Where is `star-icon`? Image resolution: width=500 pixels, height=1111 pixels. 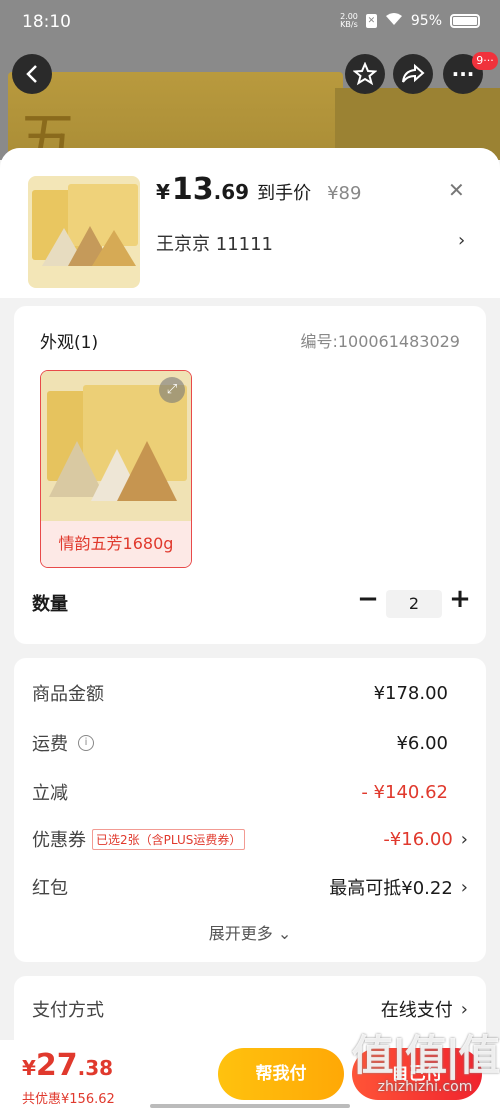
star-icon is located at coordinates (365, 74).